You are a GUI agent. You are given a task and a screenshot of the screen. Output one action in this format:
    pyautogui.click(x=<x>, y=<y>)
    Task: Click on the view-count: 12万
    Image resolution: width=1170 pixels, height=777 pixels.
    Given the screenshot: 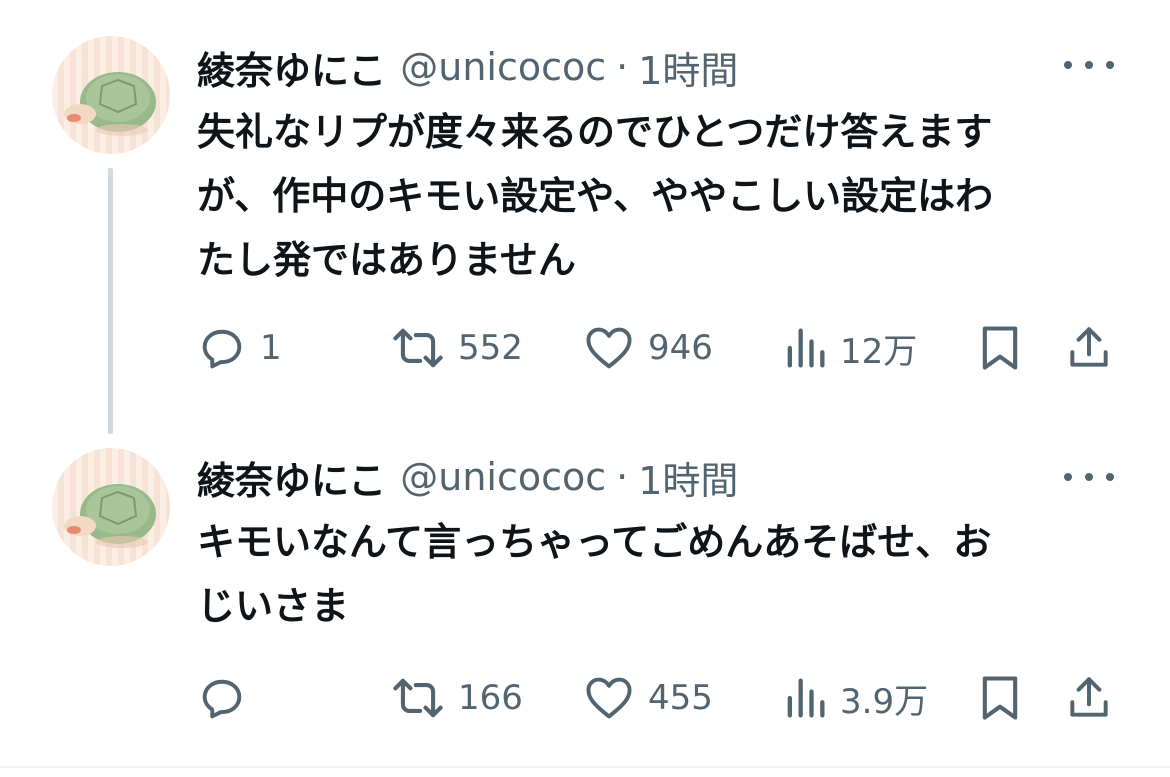 What is the action you would take?
    pyautogui.click(x=879, y=351)
    